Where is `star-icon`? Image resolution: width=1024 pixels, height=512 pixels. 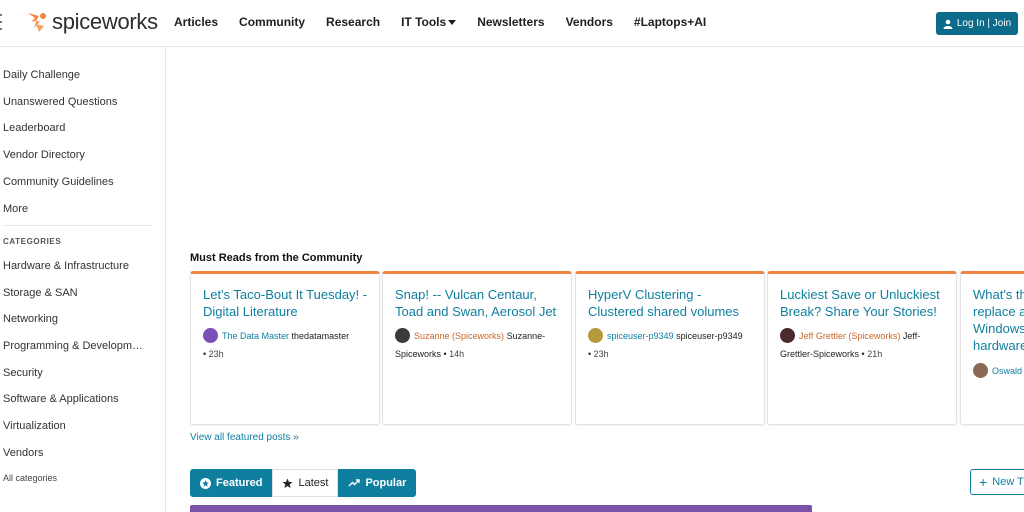
star-icon is located at coordinates (287, 483).